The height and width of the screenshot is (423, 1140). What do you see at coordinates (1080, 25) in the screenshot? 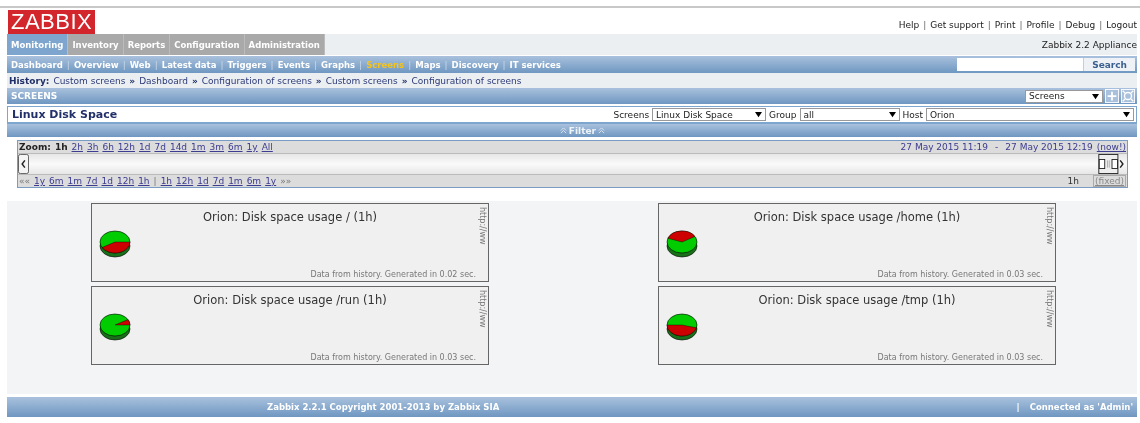
I see `header-link: Debug` at bounding box center [1080, 25].